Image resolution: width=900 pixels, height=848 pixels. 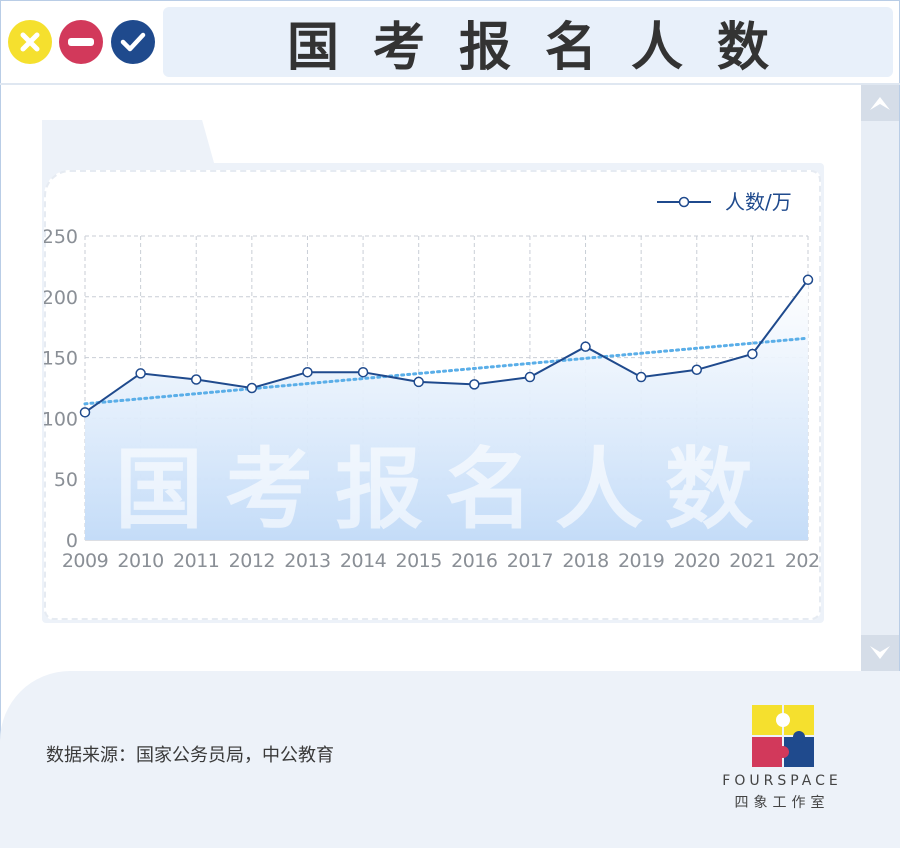 I want to click on legend-marker, so click(x=684, y=202).